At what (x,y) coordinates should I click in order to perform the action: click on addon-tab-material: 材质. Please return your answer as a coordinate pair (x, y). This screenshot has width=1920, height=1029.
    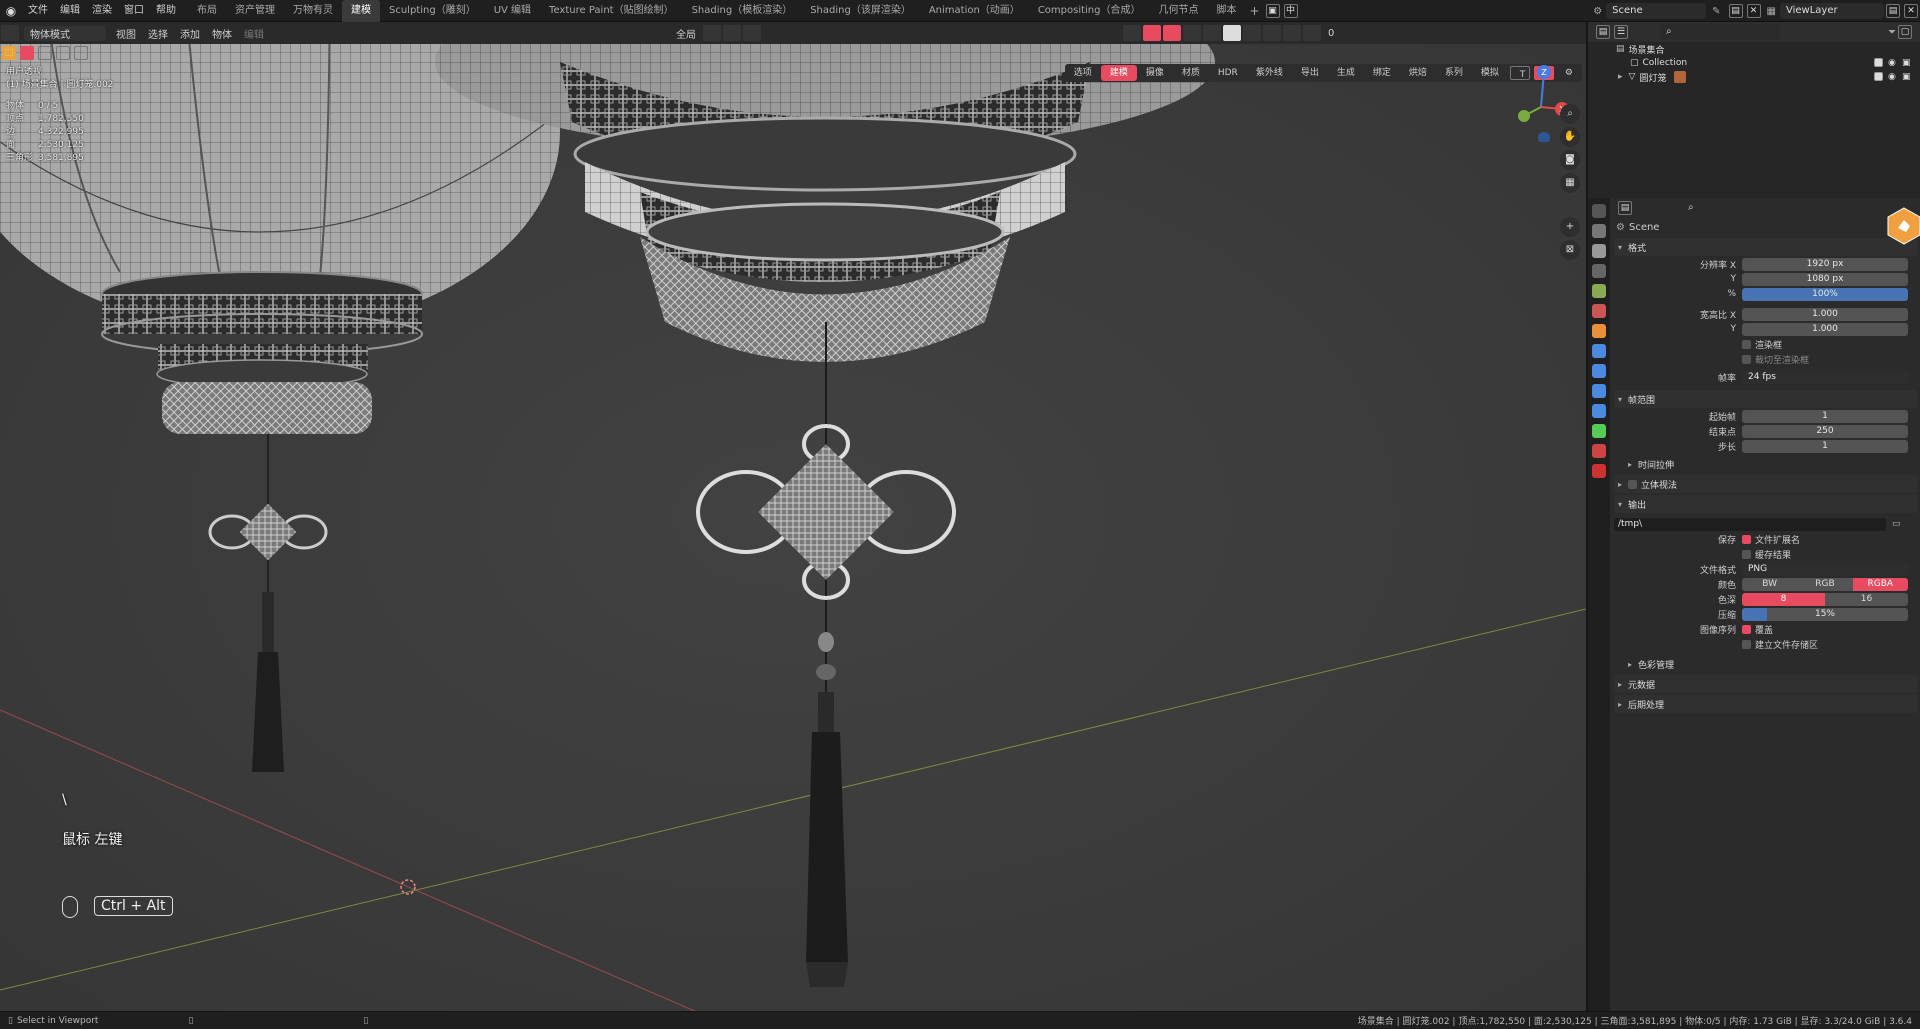
    Looking at the image, I should click on (1191, 73).